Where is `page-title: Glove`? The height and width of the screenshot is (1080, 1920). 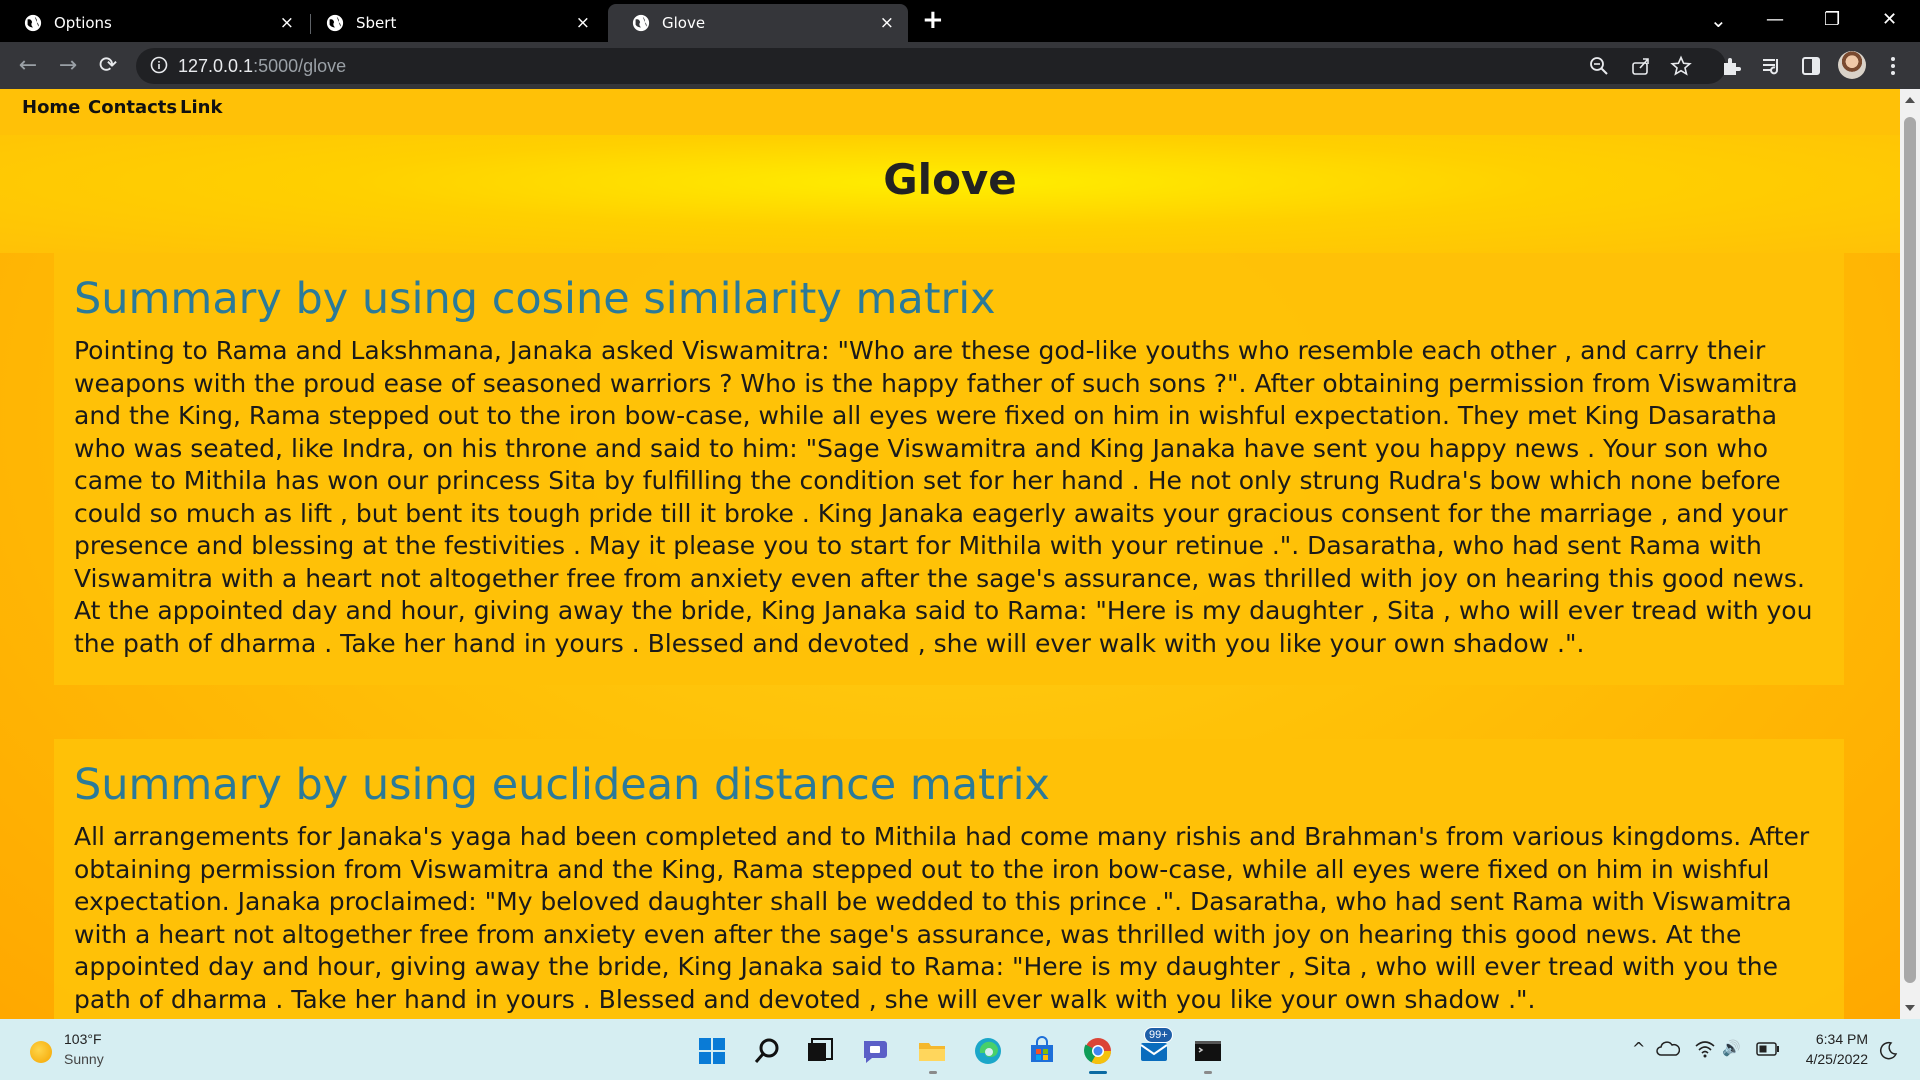
page-title: Glove is located at coordinates (950, 179).